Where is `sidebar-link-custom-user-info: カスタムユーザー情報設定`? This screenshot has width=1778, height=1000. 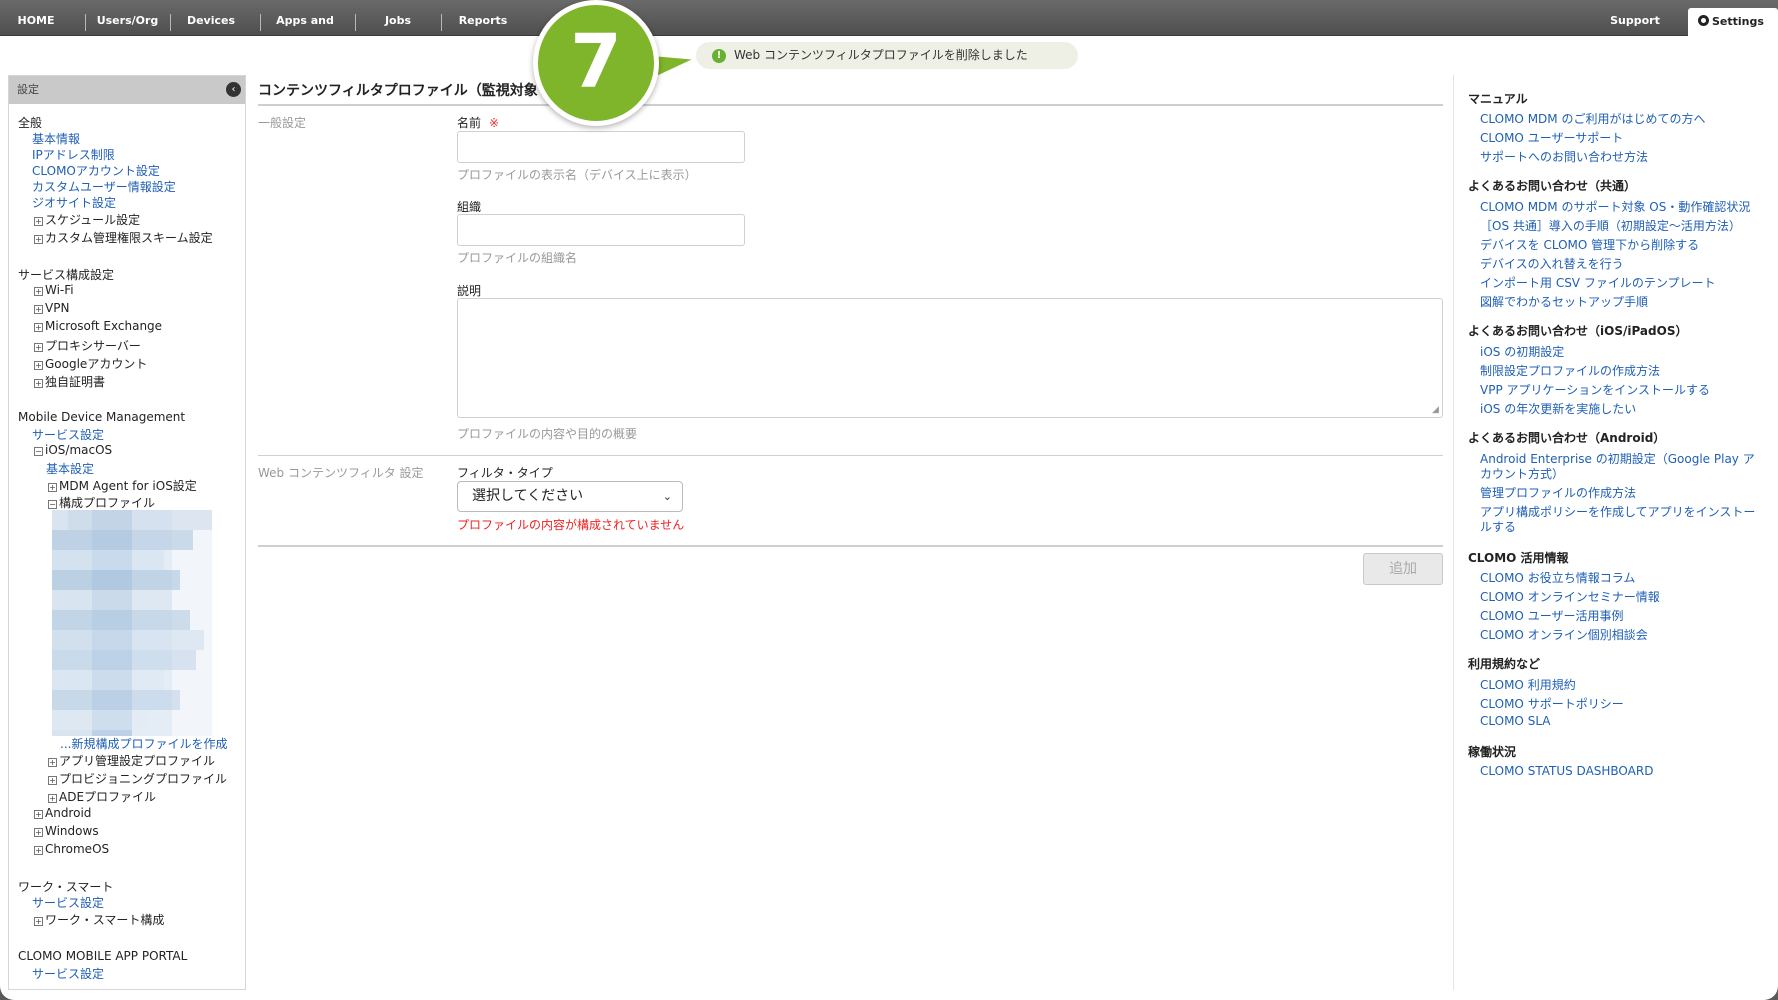 sidebar-link-custom-user-info: カスタムユーザー情報設定 is located at coordinates (104, 186).